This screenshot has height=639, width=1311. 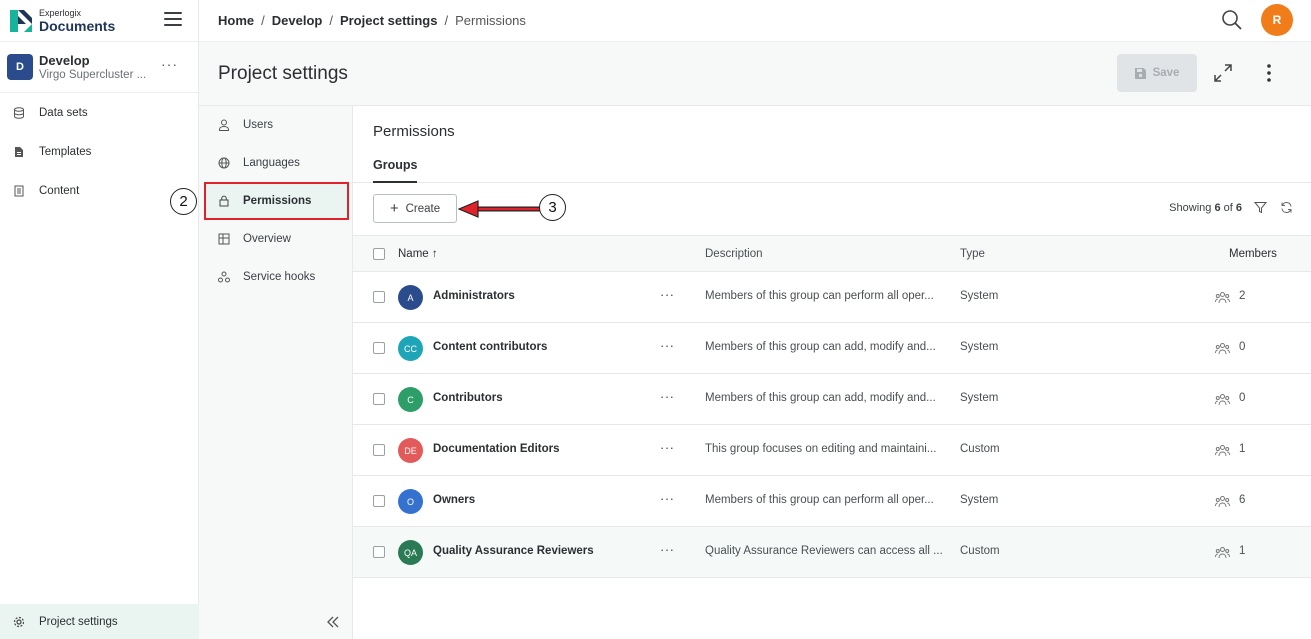 What do you see at coordinates (1238, 208) in the screenshot?
I see `showing-total: 6` at bounding box center [1238, 208].